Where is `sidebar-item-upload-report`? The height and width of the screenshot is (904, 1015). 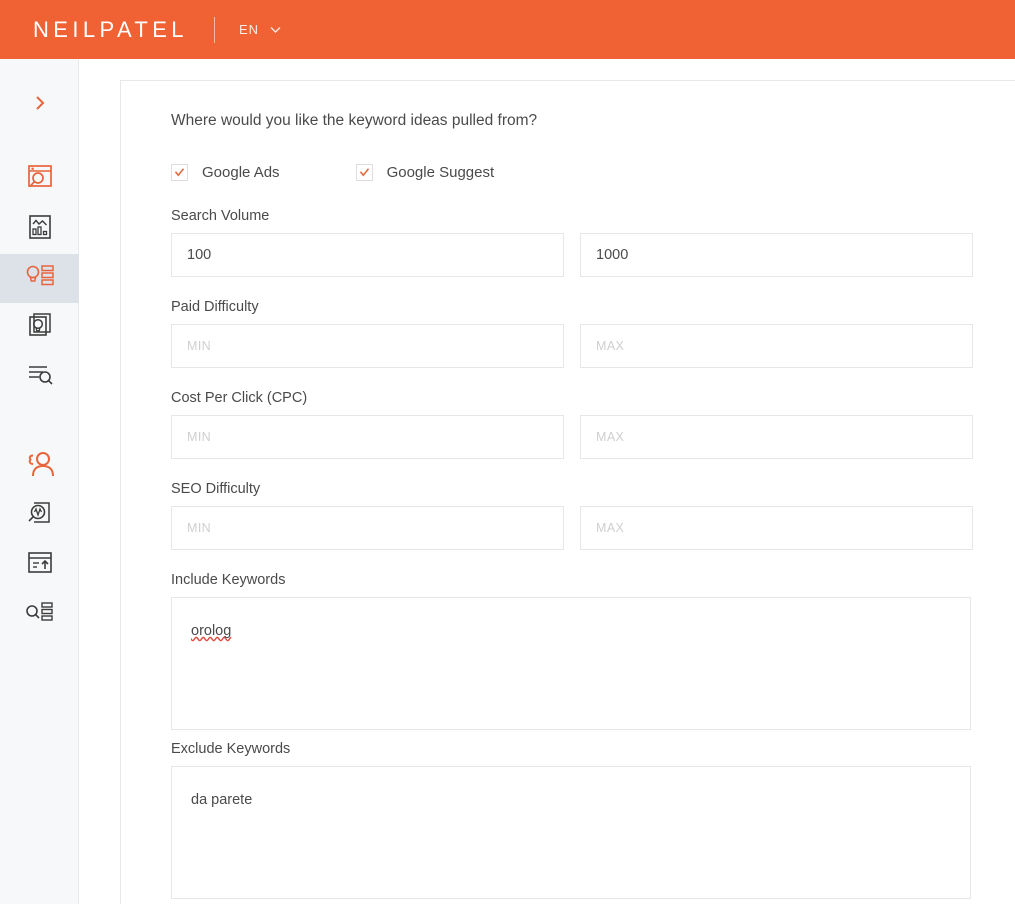
sidebar-item-upload-report is located at coordinates (39, 565).